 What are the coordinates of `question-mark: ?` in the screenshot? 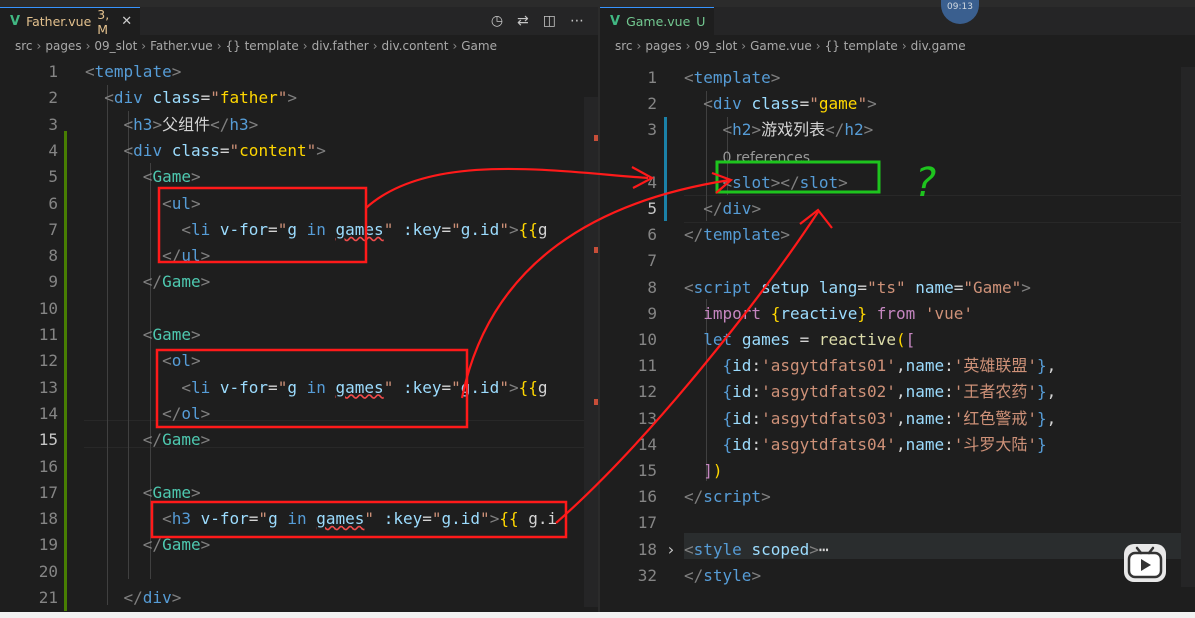 It's located at (925, 183).